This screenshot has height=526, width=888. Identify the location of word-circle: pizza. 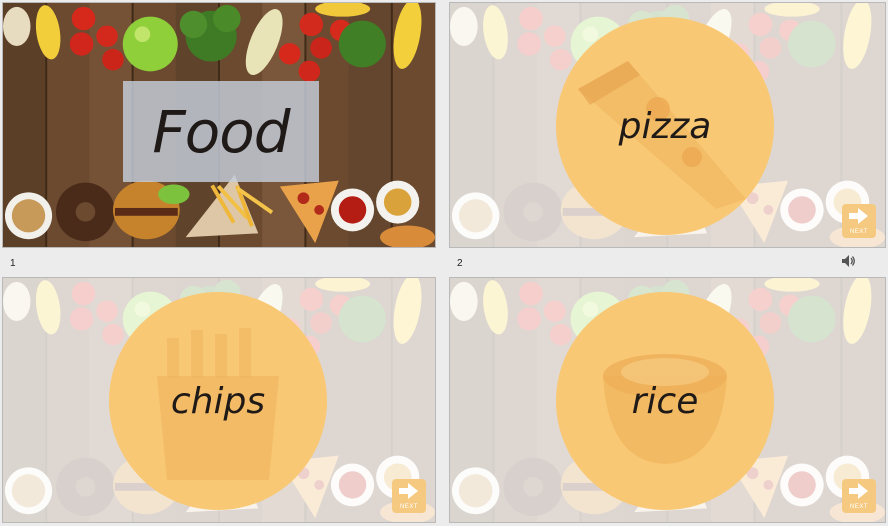
(665, 126).